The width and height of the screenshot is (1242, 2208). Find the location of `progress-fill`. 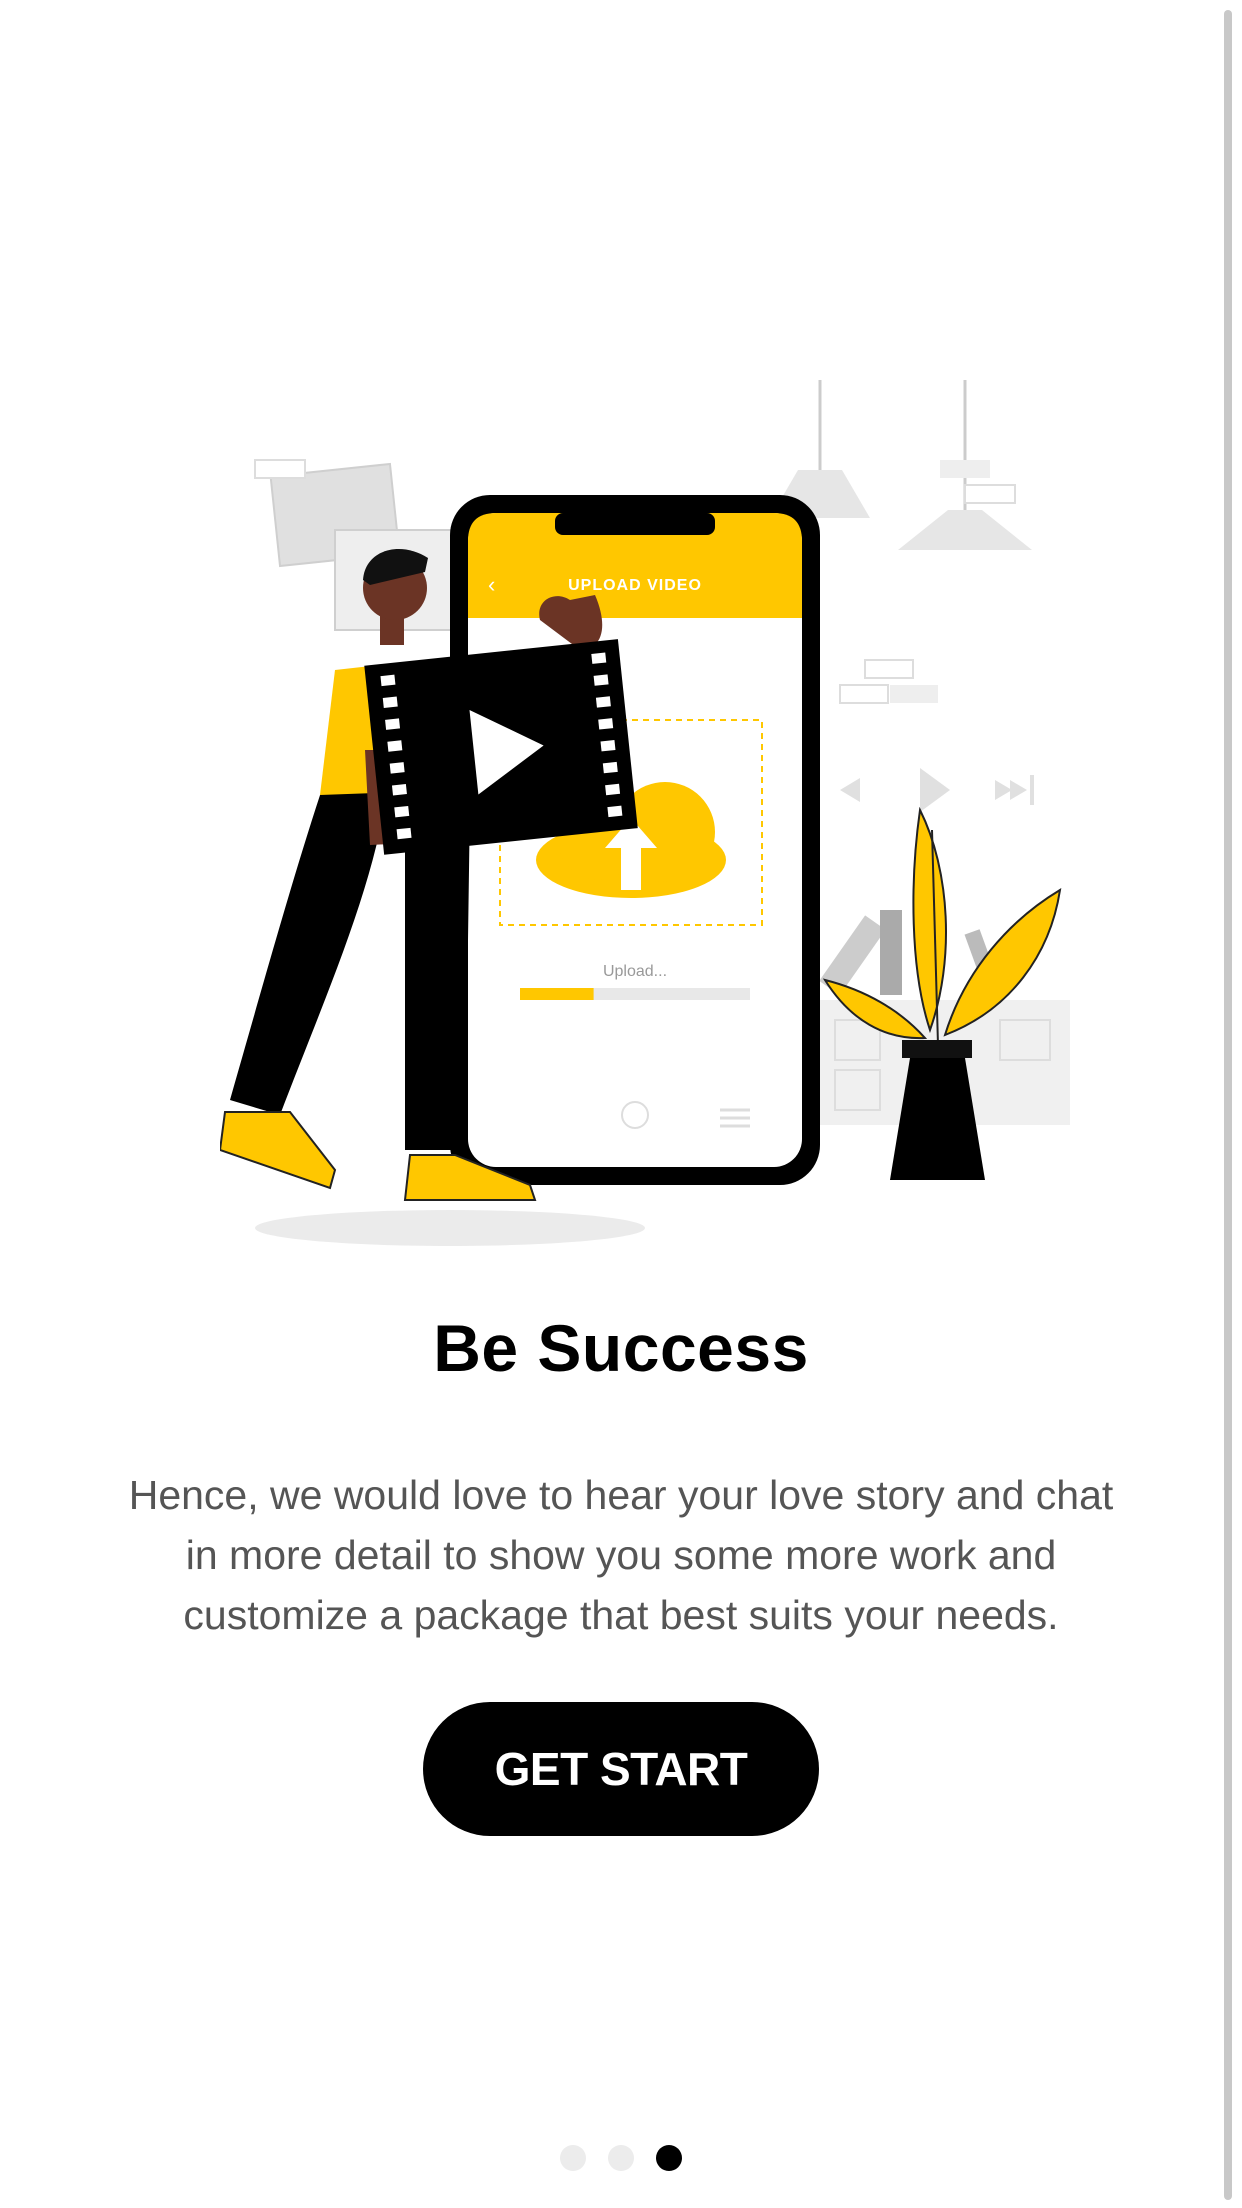

progress-fill is located at coordinates (557, 994).